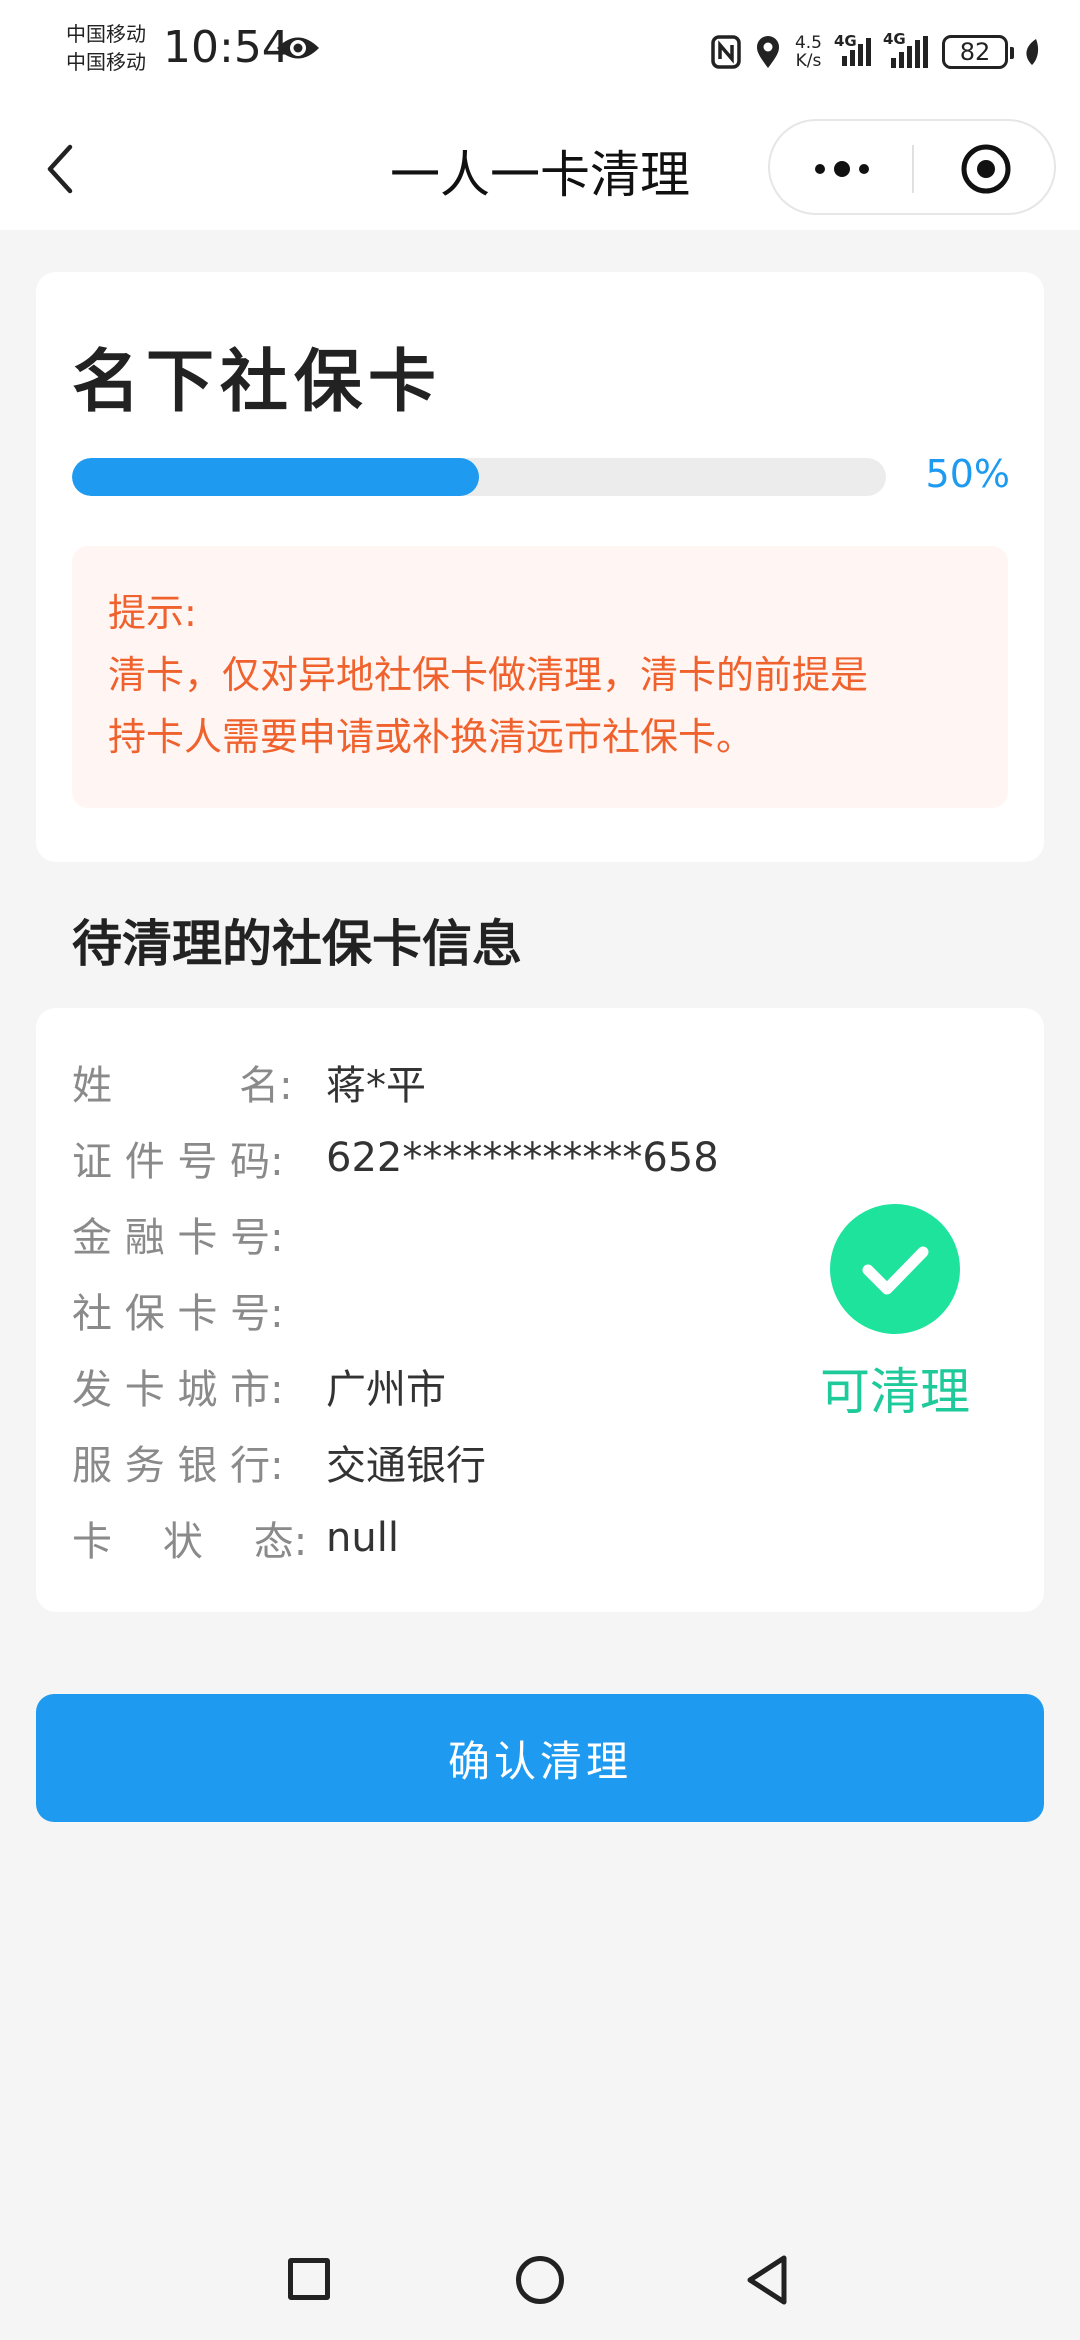 The image size is (1080, 2340). What do you see at coordinates (106, 62) in the screenshot?
I see `carrier-2: 中国移动` at bounding box center [106, 62].